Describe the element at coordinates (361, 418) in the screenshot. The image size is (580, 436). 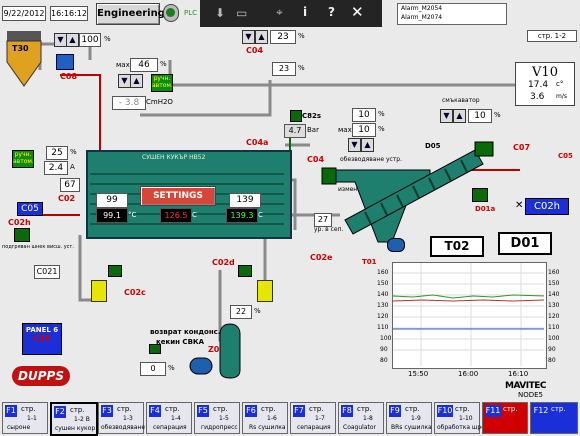
I see `fkey-f8: F8 стр. 1-8 Coagulator` at that location.